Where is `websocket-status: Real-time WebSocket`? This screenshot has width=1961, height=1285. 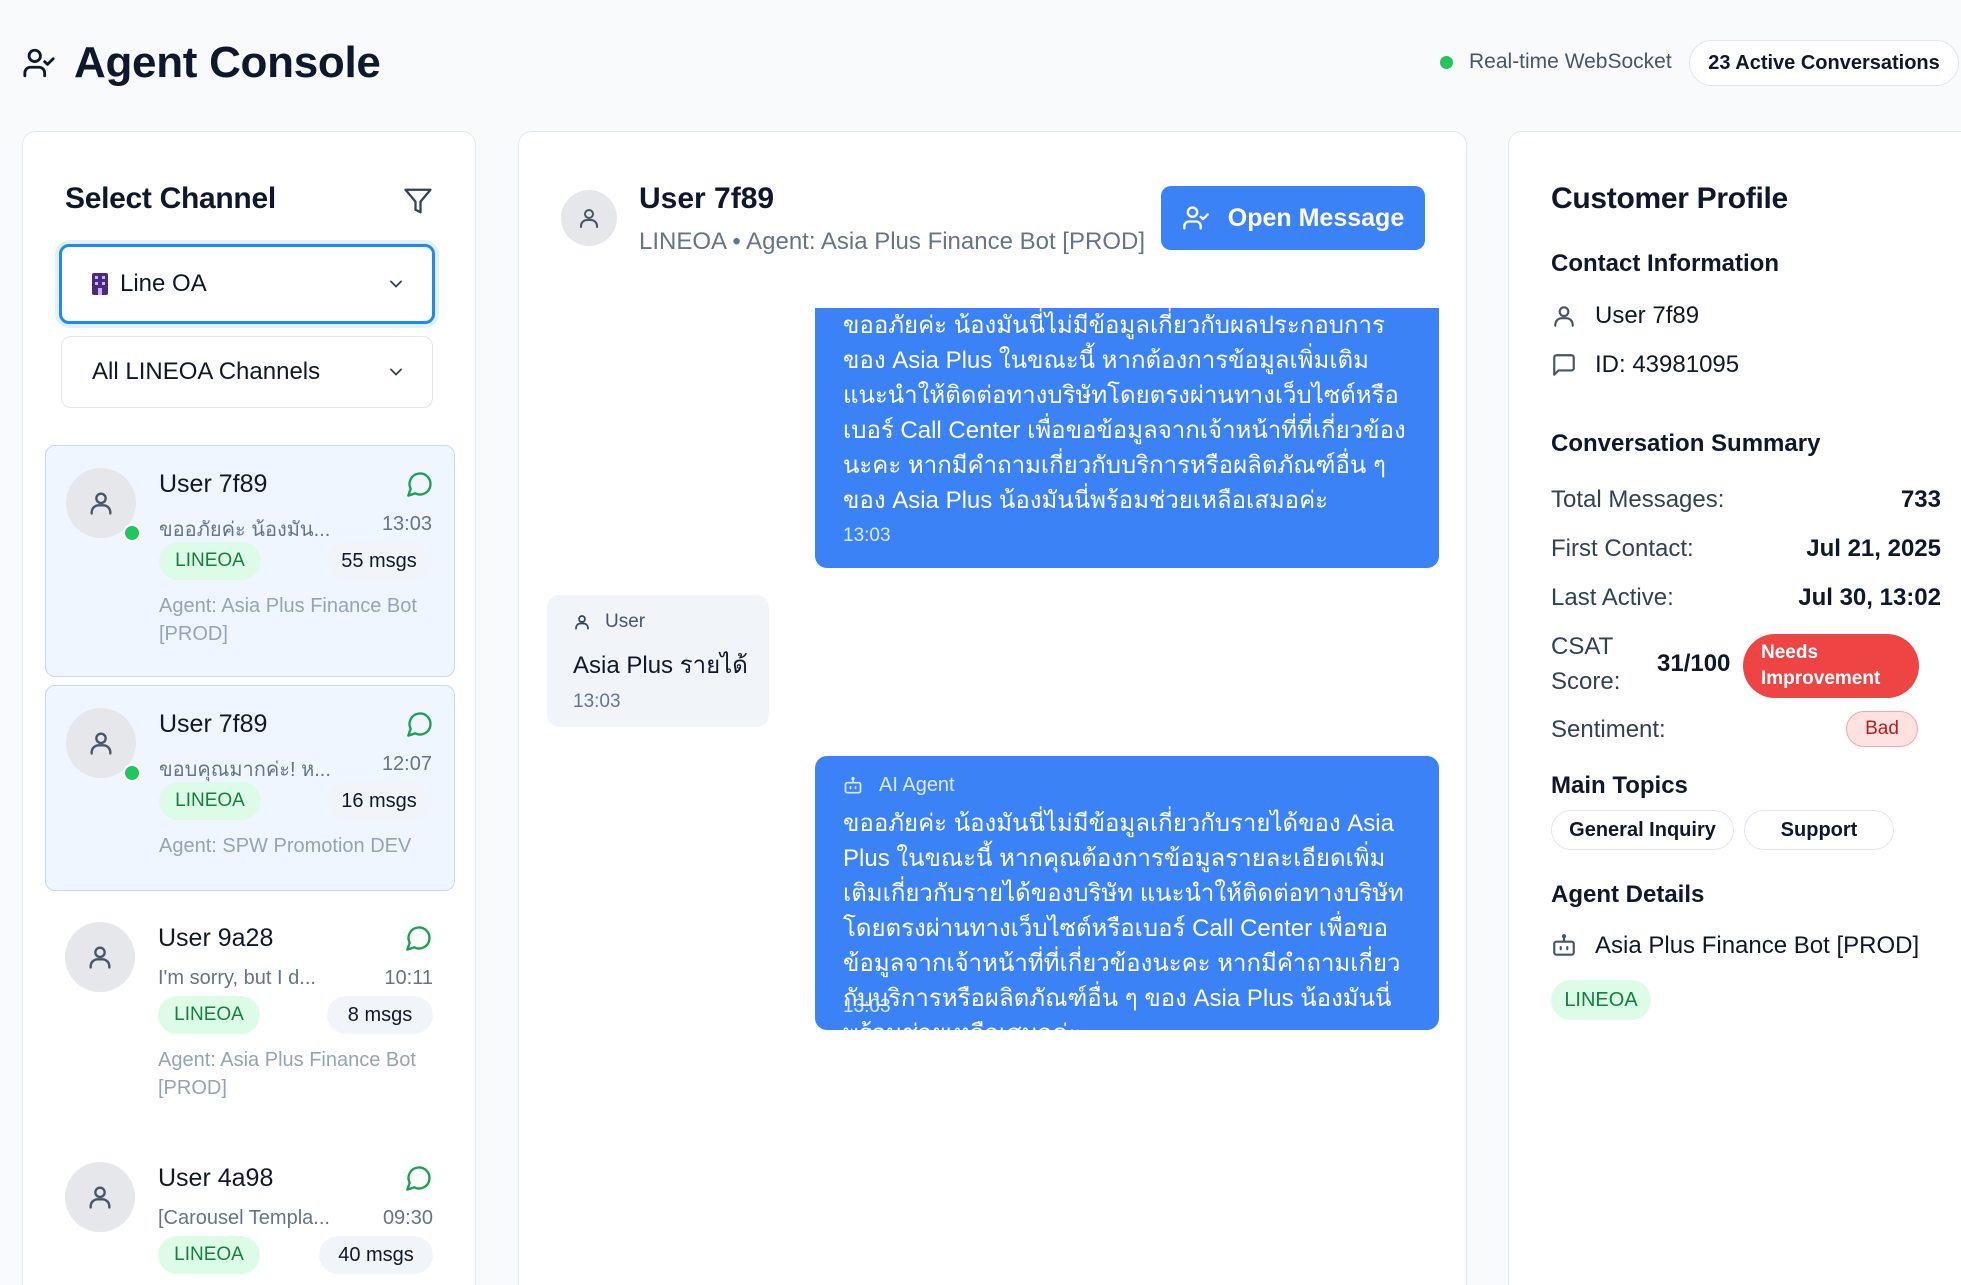 websocket-status: Real-time WebSocket is located at coordinates (1556, 62).